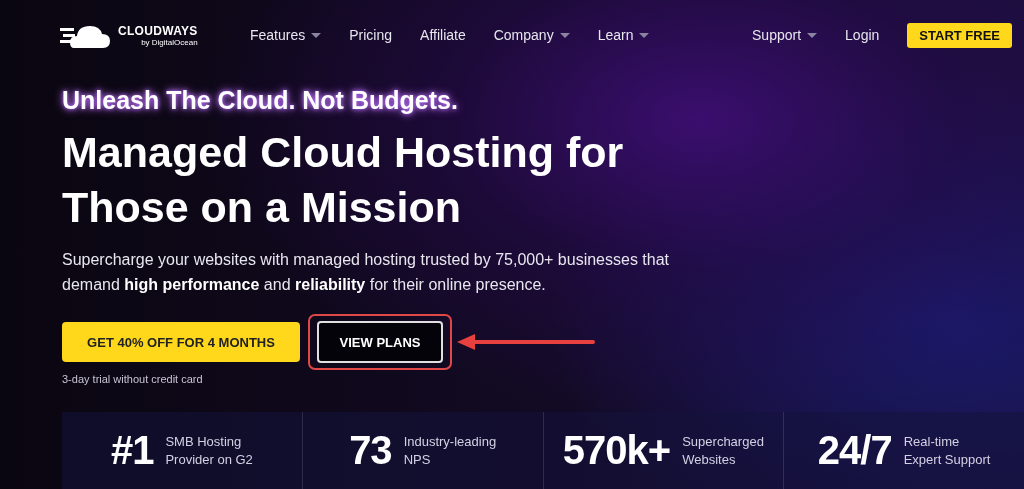  I want to click on stat-label: Supercharged Websites, so click(723, 450).